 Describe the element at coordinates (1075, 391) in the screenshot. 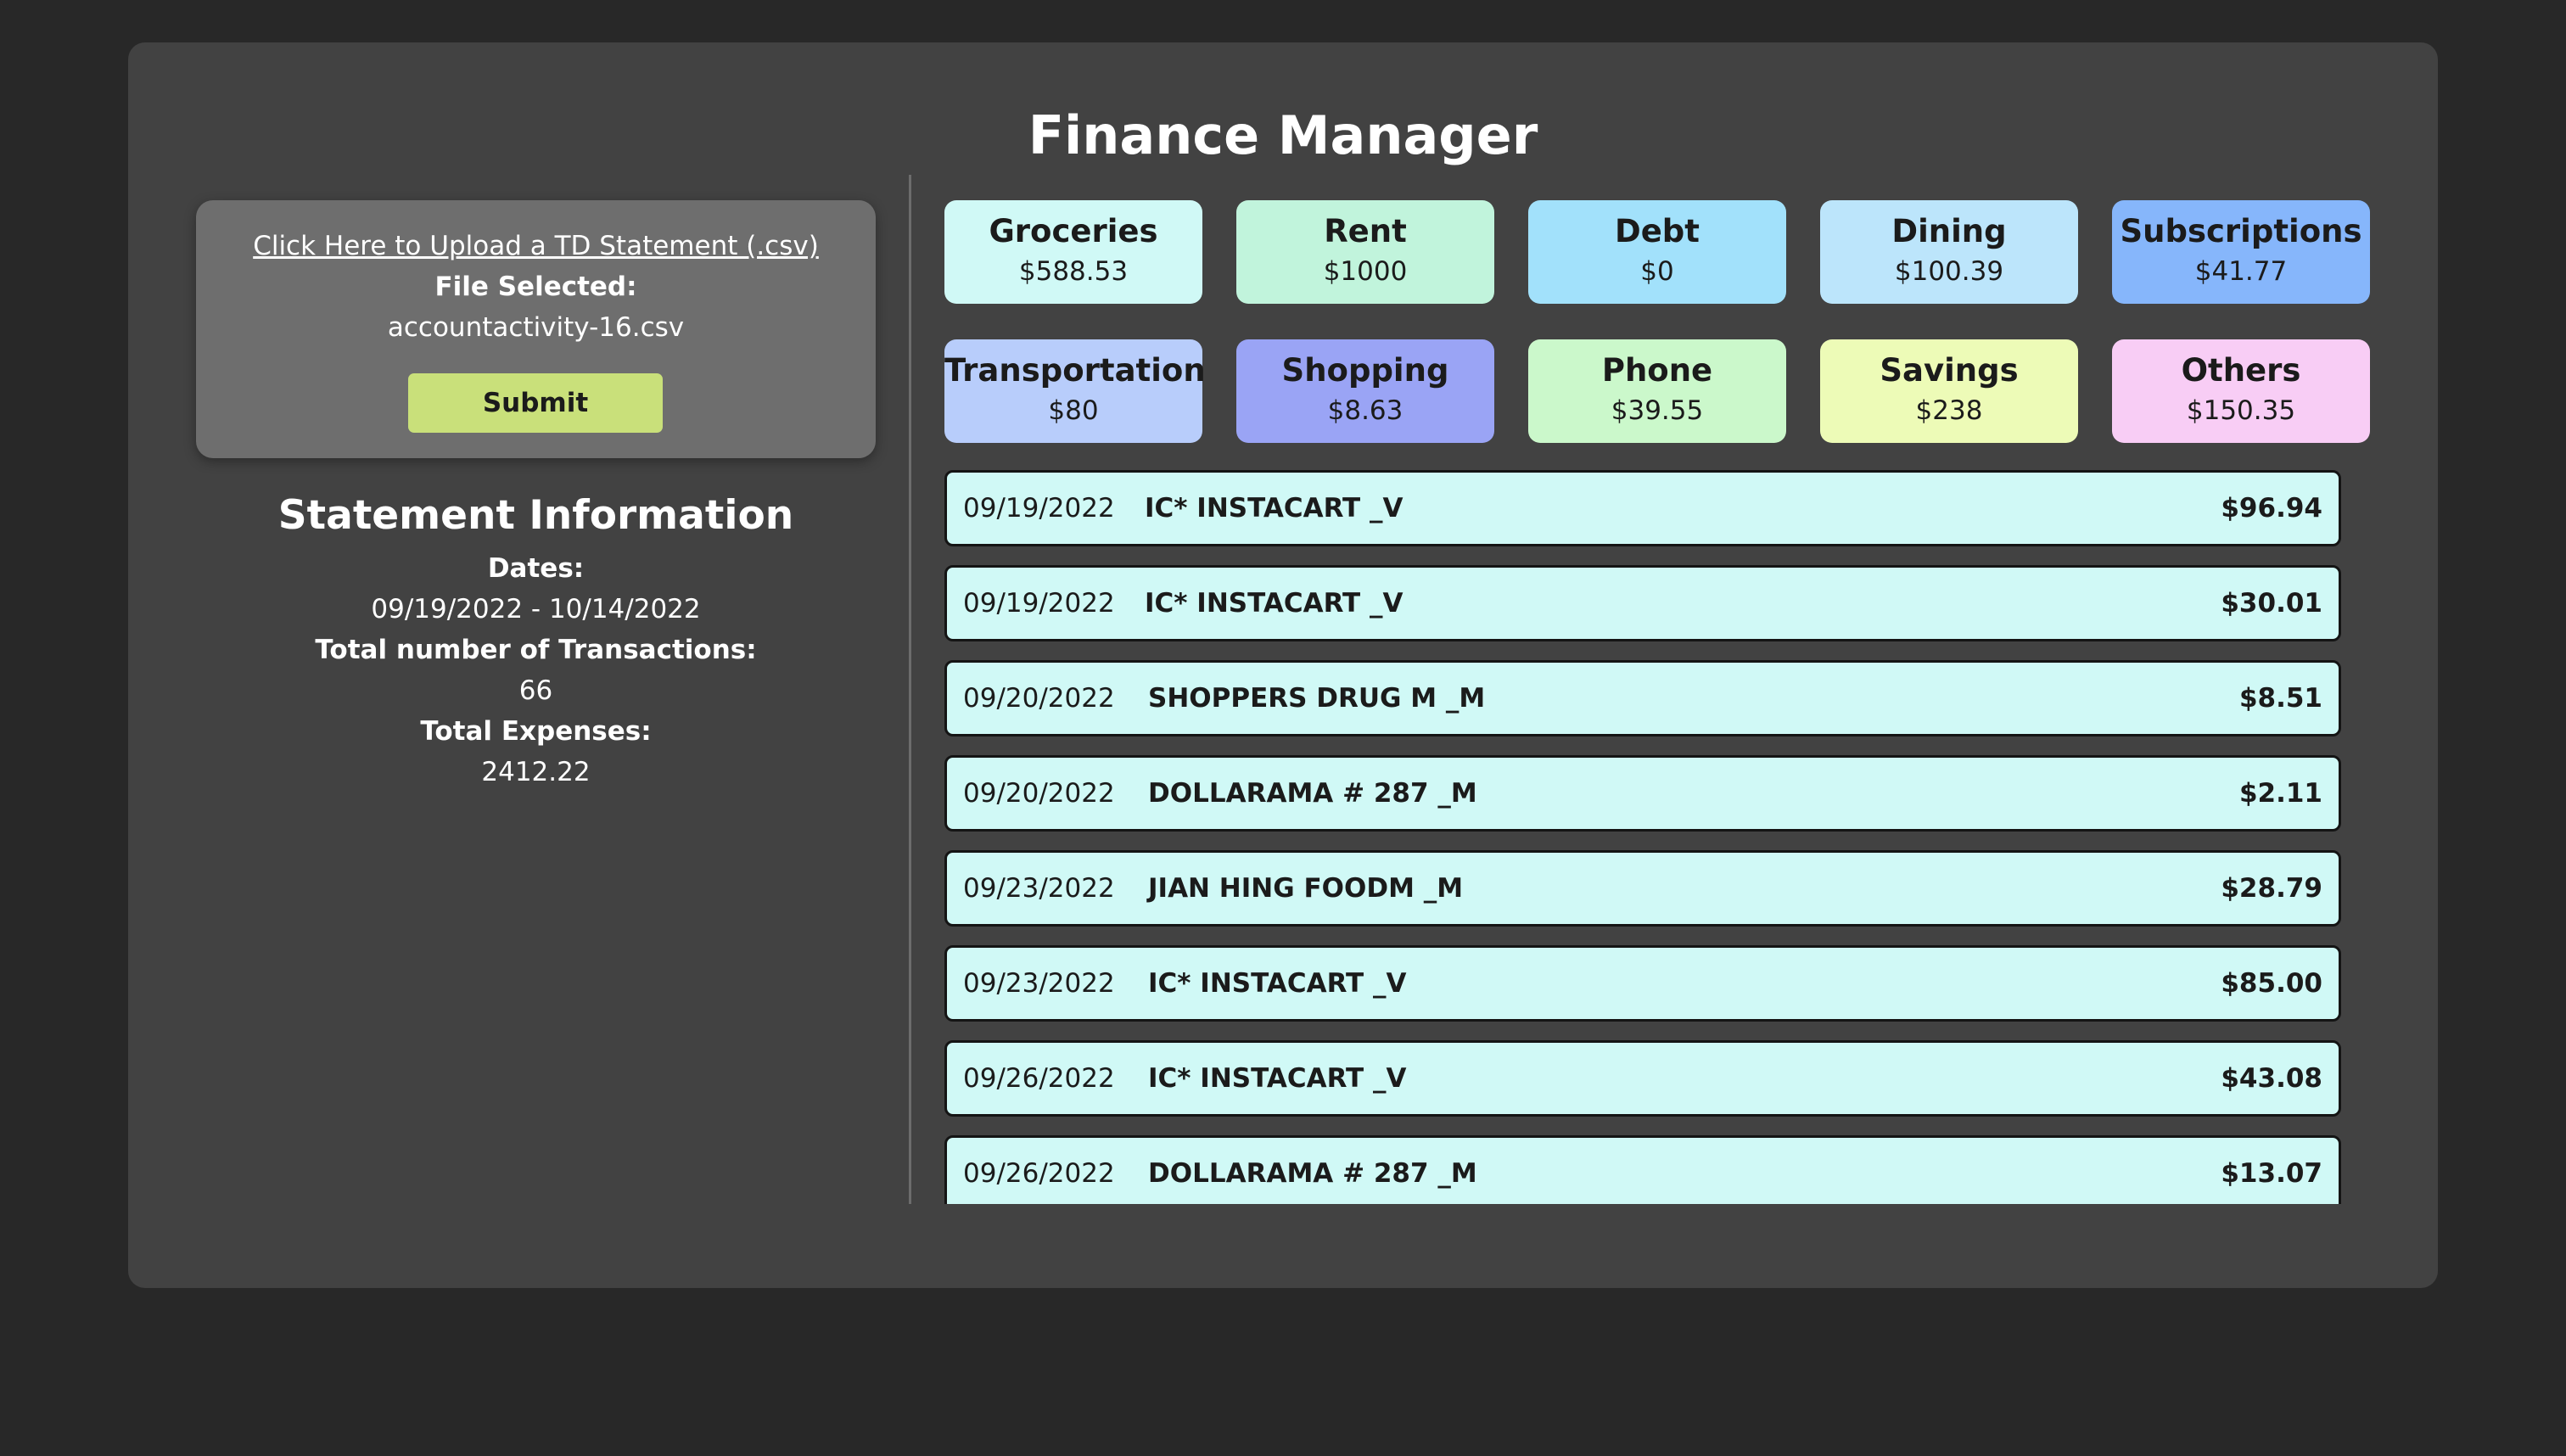

I see `category-transportation: Transportation $80` at that location.